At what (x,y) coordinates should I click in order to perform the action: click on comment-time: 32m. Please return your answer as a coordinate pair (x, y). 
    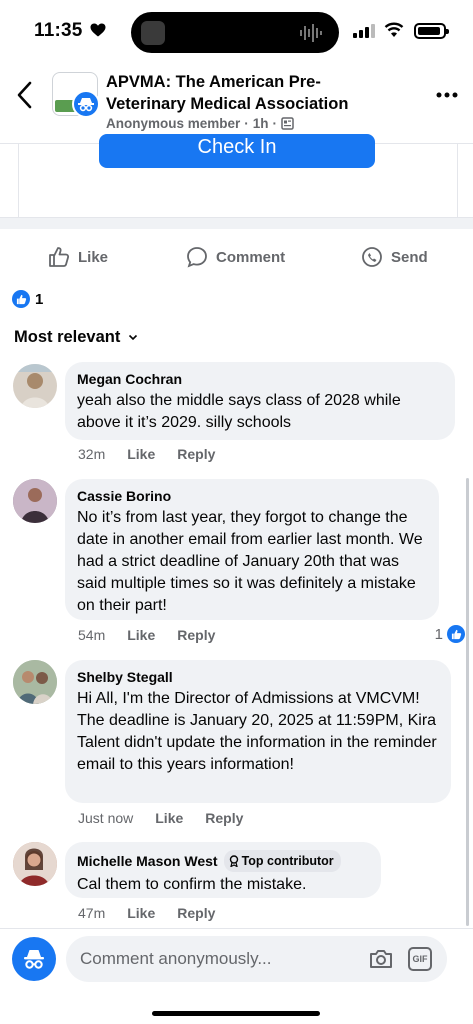
    Looking at the image, I should click on (92, 454).